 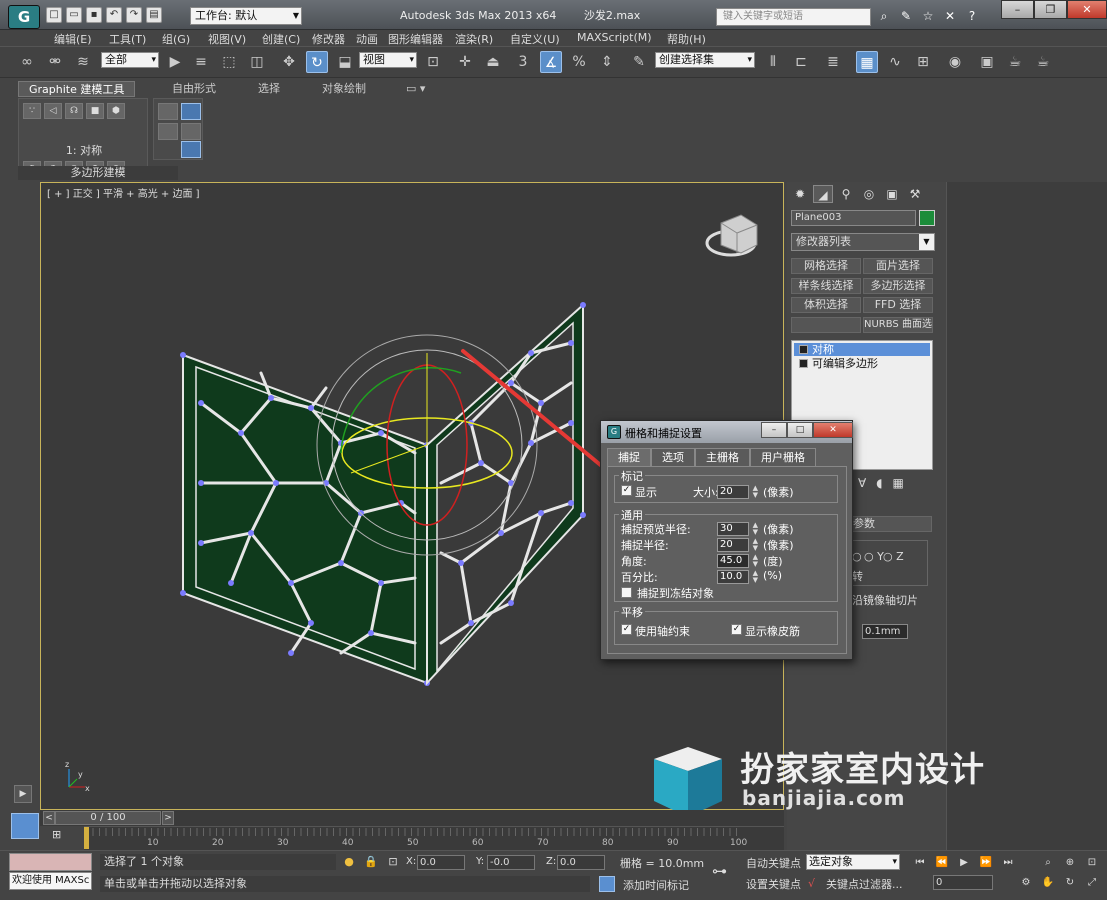 What do you see at coordinates (801, 62) in the screenshot?
I see `align-icon: ⊏` at bounding box center [801, 62].